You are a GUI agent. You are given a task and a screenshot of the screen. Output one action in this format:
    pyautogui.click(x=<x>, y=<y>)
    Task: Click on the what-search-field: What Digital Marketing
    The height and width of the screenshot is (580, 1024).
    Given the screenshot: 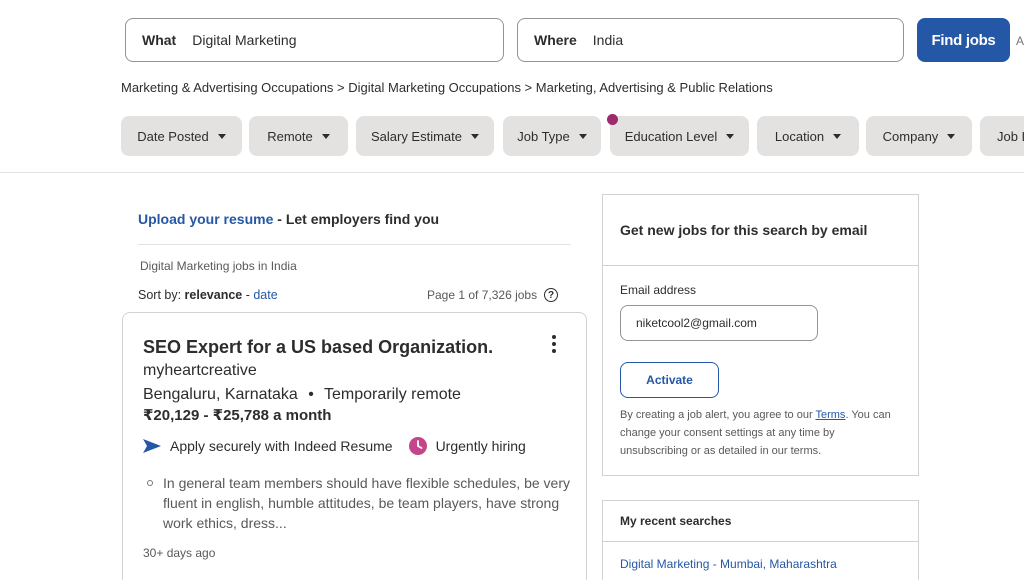 What is the action you would take?
    pyautogui.click(x=314, y=40)
    